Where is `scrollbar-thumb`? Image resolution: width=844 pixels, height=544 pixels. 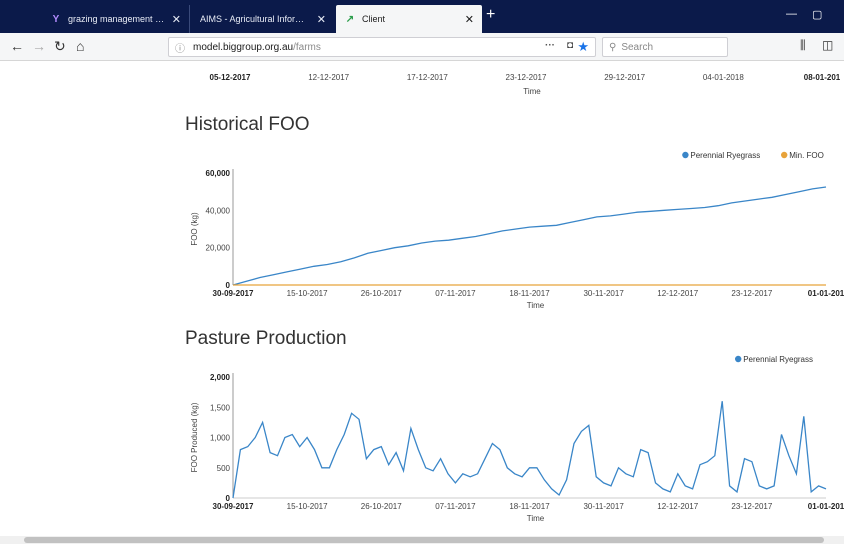 scrollbar-thumb is located at coordinates (424, 540).